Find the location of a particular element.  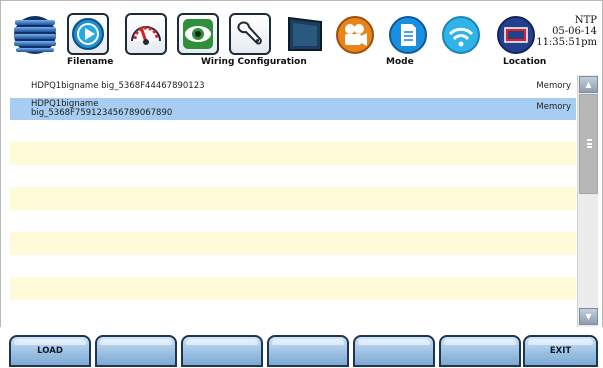

grip-icon is located at coordinates (589, 143).